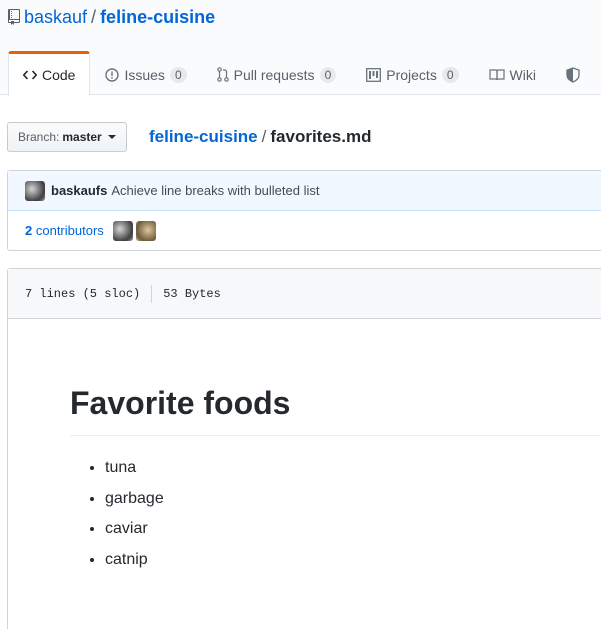 The height and width of the screenshot is (629, 601). Describe the element at coordinates (335, 408) in the screenshot. I see `markdown-heading: Favorite foods` at that location.